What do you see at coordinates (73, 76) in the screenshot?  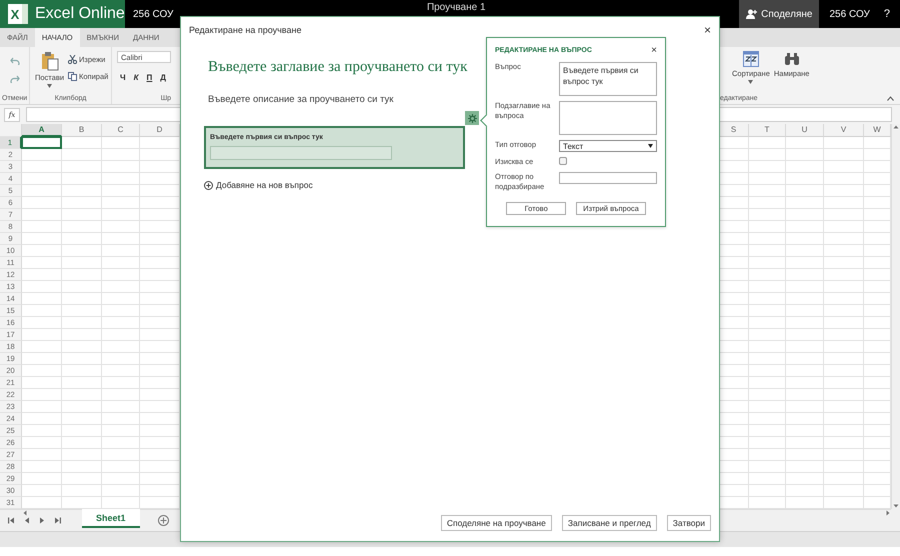 I see `copy-icon` at bounding box center [73, 76].